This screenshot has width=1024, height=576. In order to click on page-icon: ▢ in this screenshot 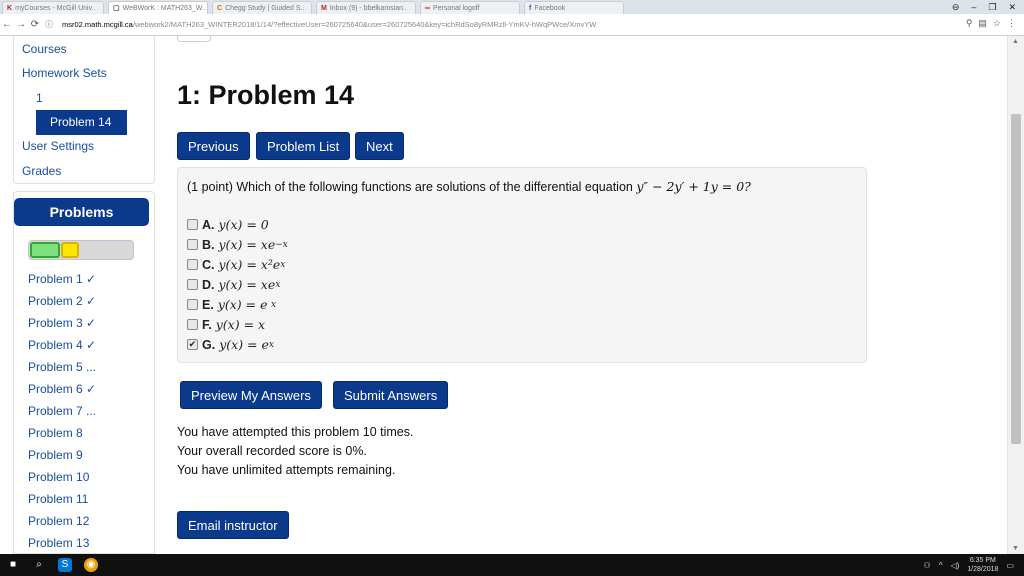, I will do `click(116, 8)`.